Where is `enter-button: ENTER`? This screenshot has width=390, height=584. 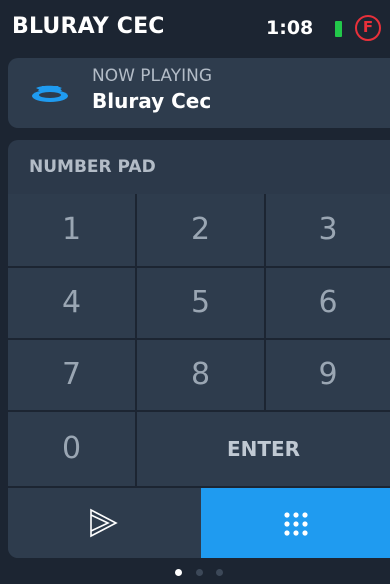 enter-button: ENTER is located at coordinates (263, 450).